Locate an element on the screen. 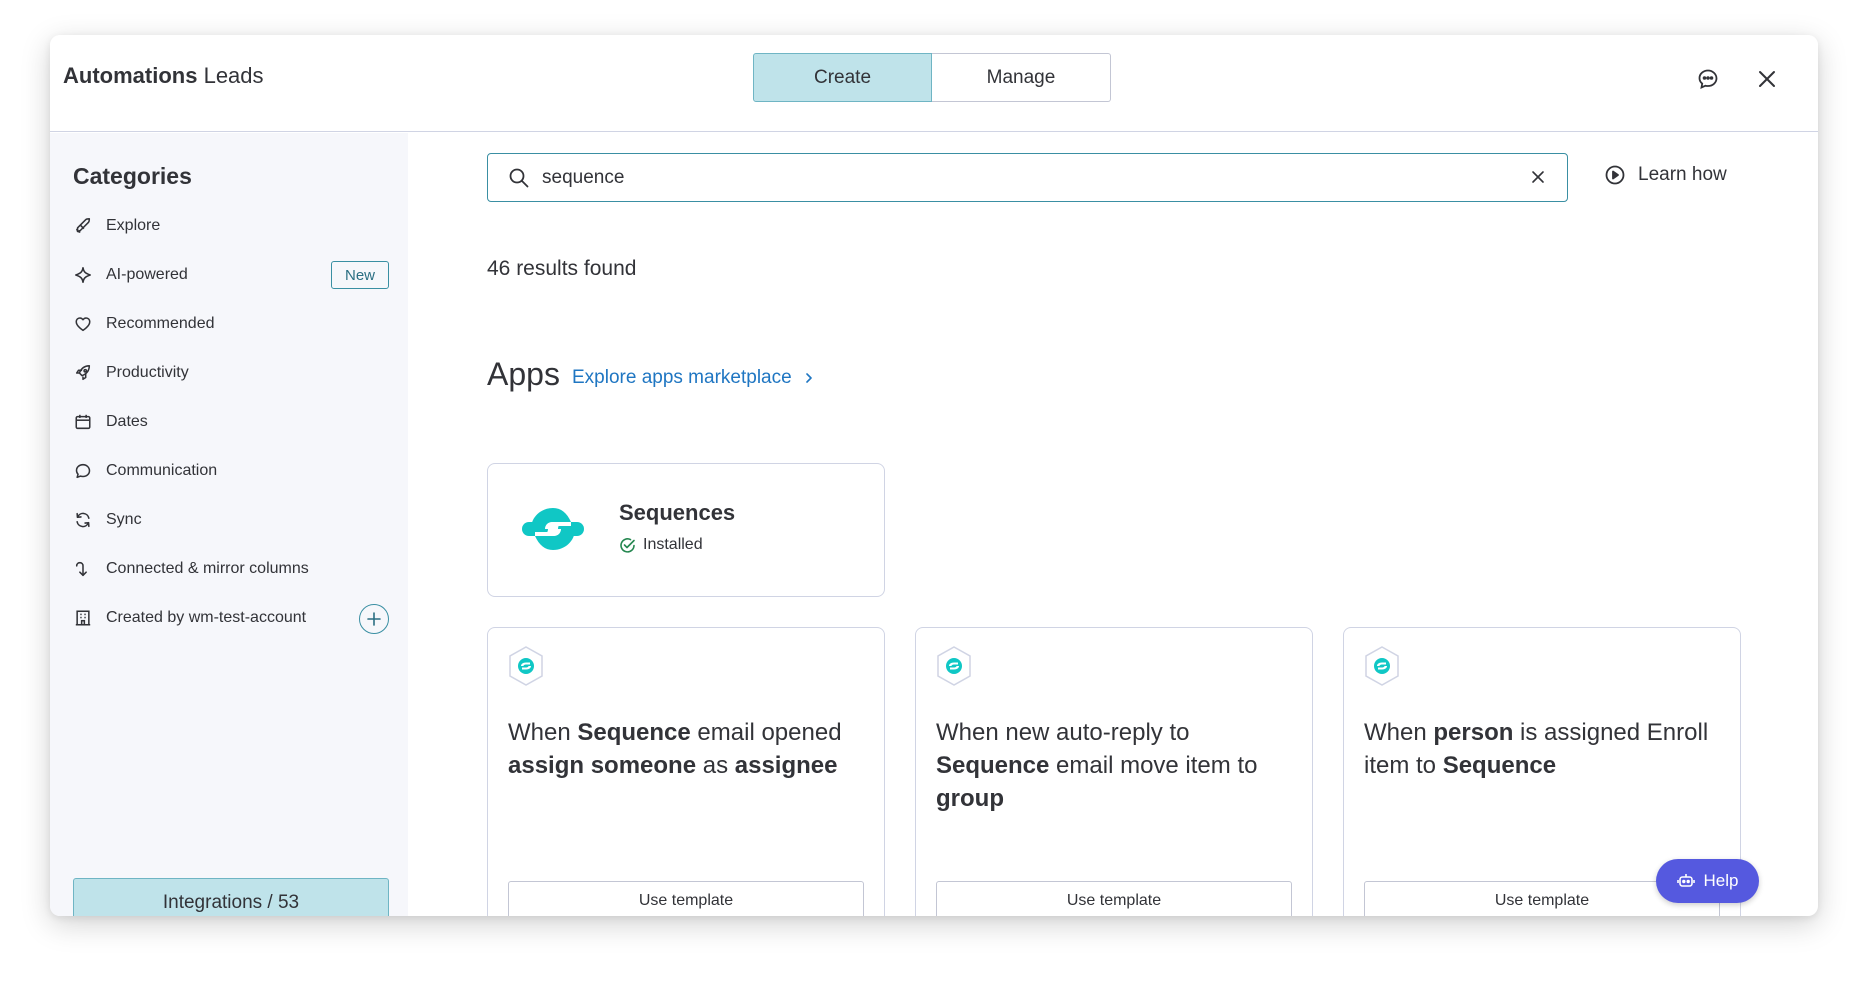 The height and width of the screenshot is (981, 1866). sidebar-item-label: Productivity is located at coordinates (147, 372).